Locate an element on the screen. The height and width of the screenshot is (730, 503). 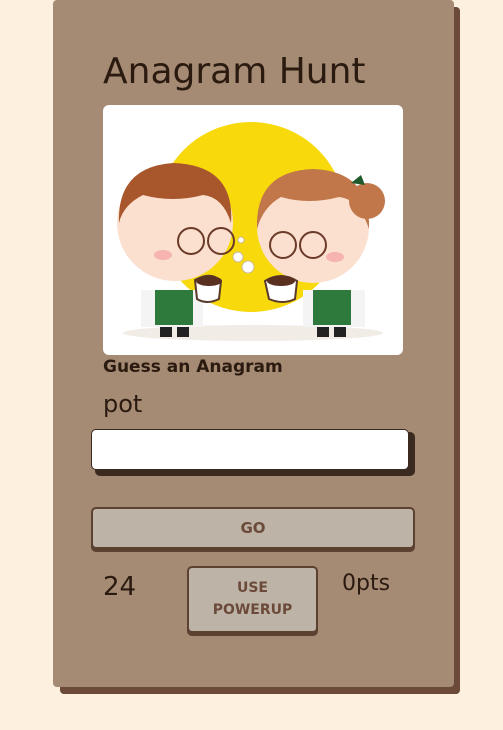
prompt-label: Guess an Anagram is located at coordinates (193, 367).